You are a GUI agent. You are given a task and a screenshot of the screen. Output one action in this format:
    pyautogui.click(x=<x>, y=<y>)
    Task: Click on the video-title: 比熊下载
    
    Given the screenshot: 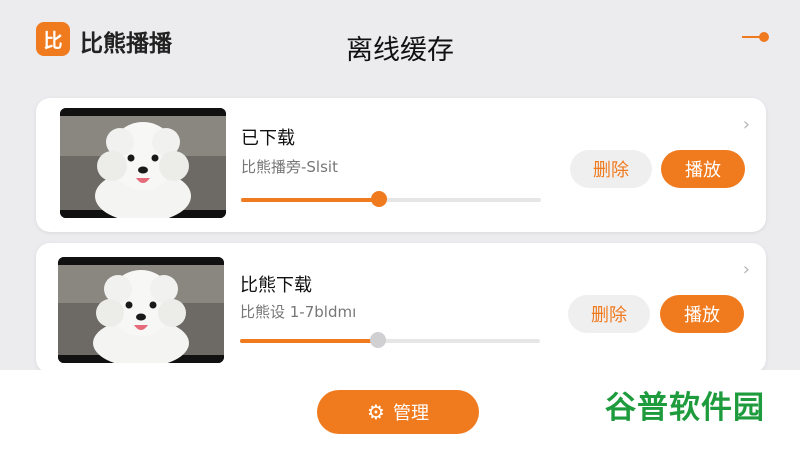 What is the action you would take?
    pyautogui.click(x=276, y=285)
    